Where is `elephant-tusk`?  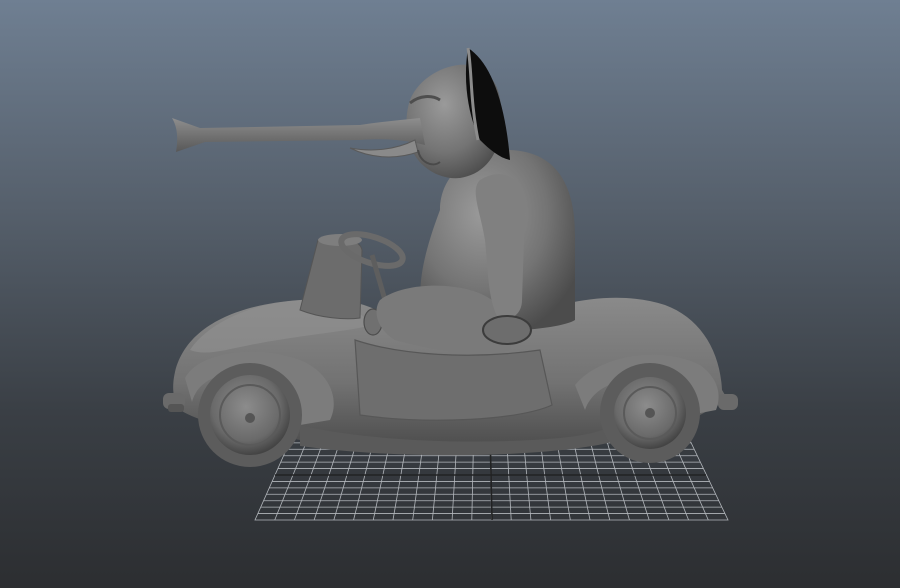
elephant-tusk is located at coordinates (384, 148).